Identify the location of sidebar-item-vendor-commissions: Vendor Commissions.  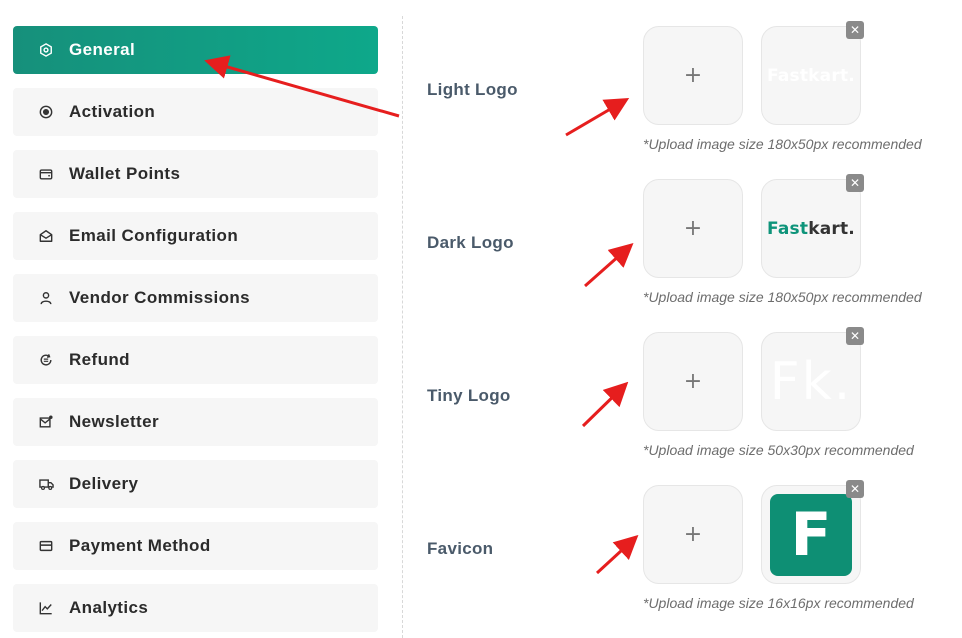
(195, 298).